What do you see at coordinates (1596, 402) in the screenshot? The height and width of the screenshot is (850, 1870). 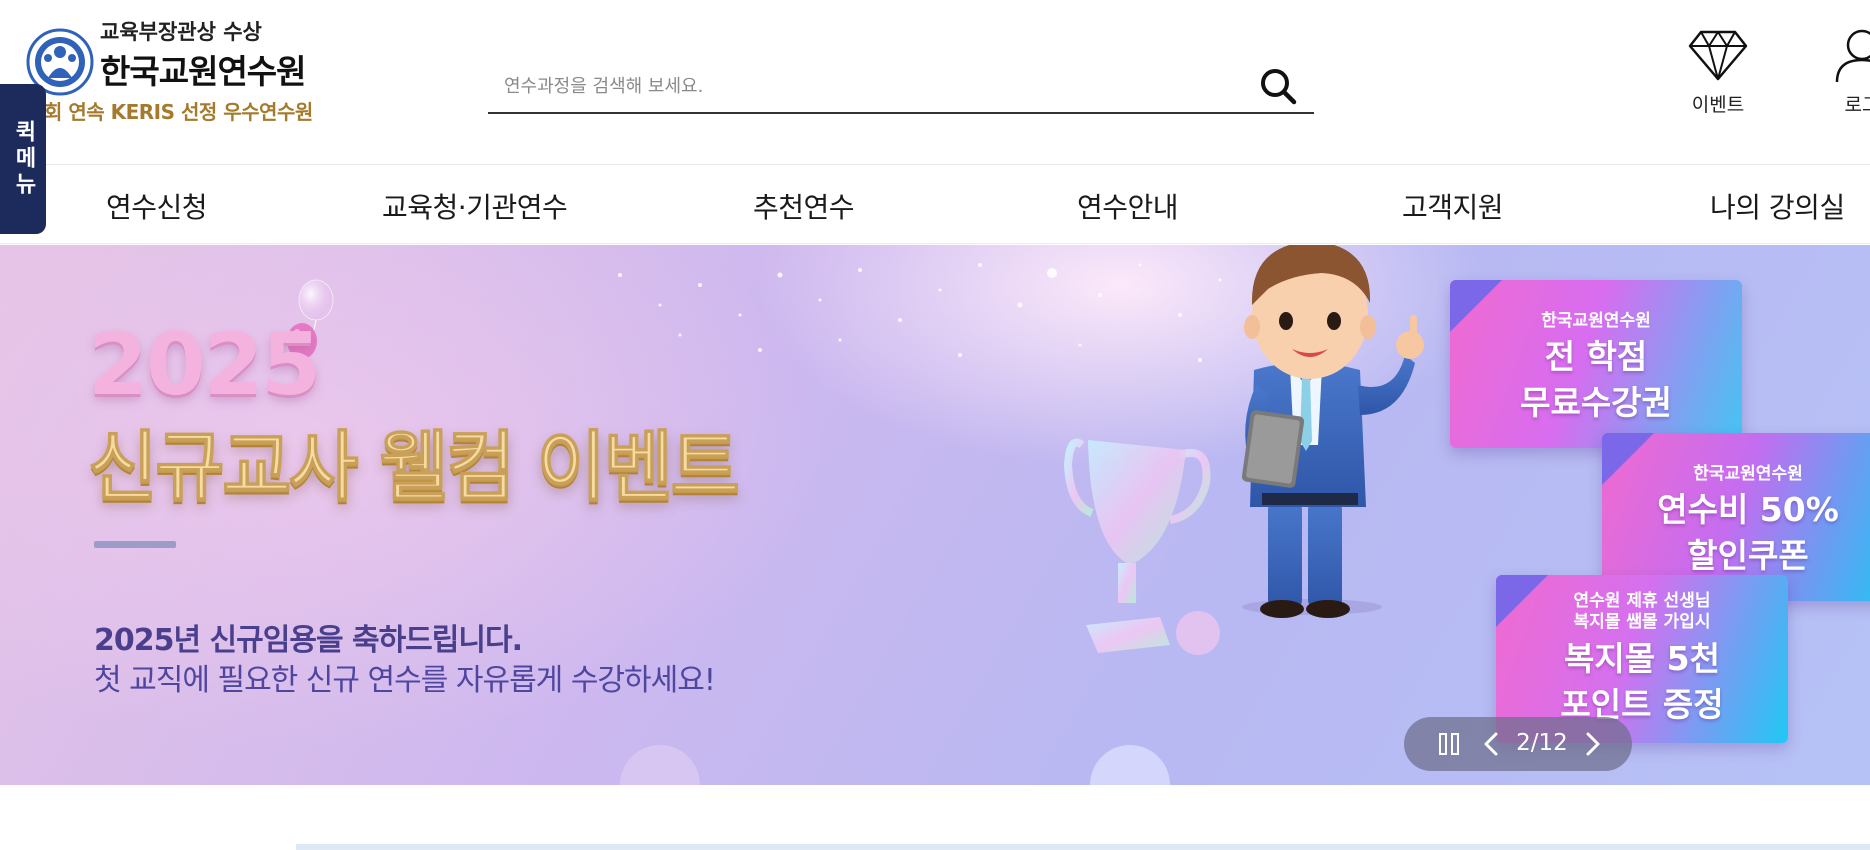 I see `coupon-title-line2: 무료수강권` at bounding box center [1596, 402].